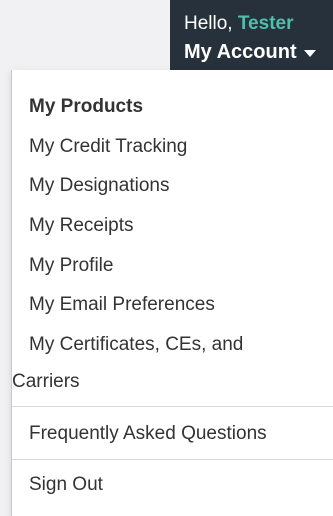 The height and width of the screenshot is (516, 333). I want to click on account-header: Hello, Tester My Account, so click(251, 35).